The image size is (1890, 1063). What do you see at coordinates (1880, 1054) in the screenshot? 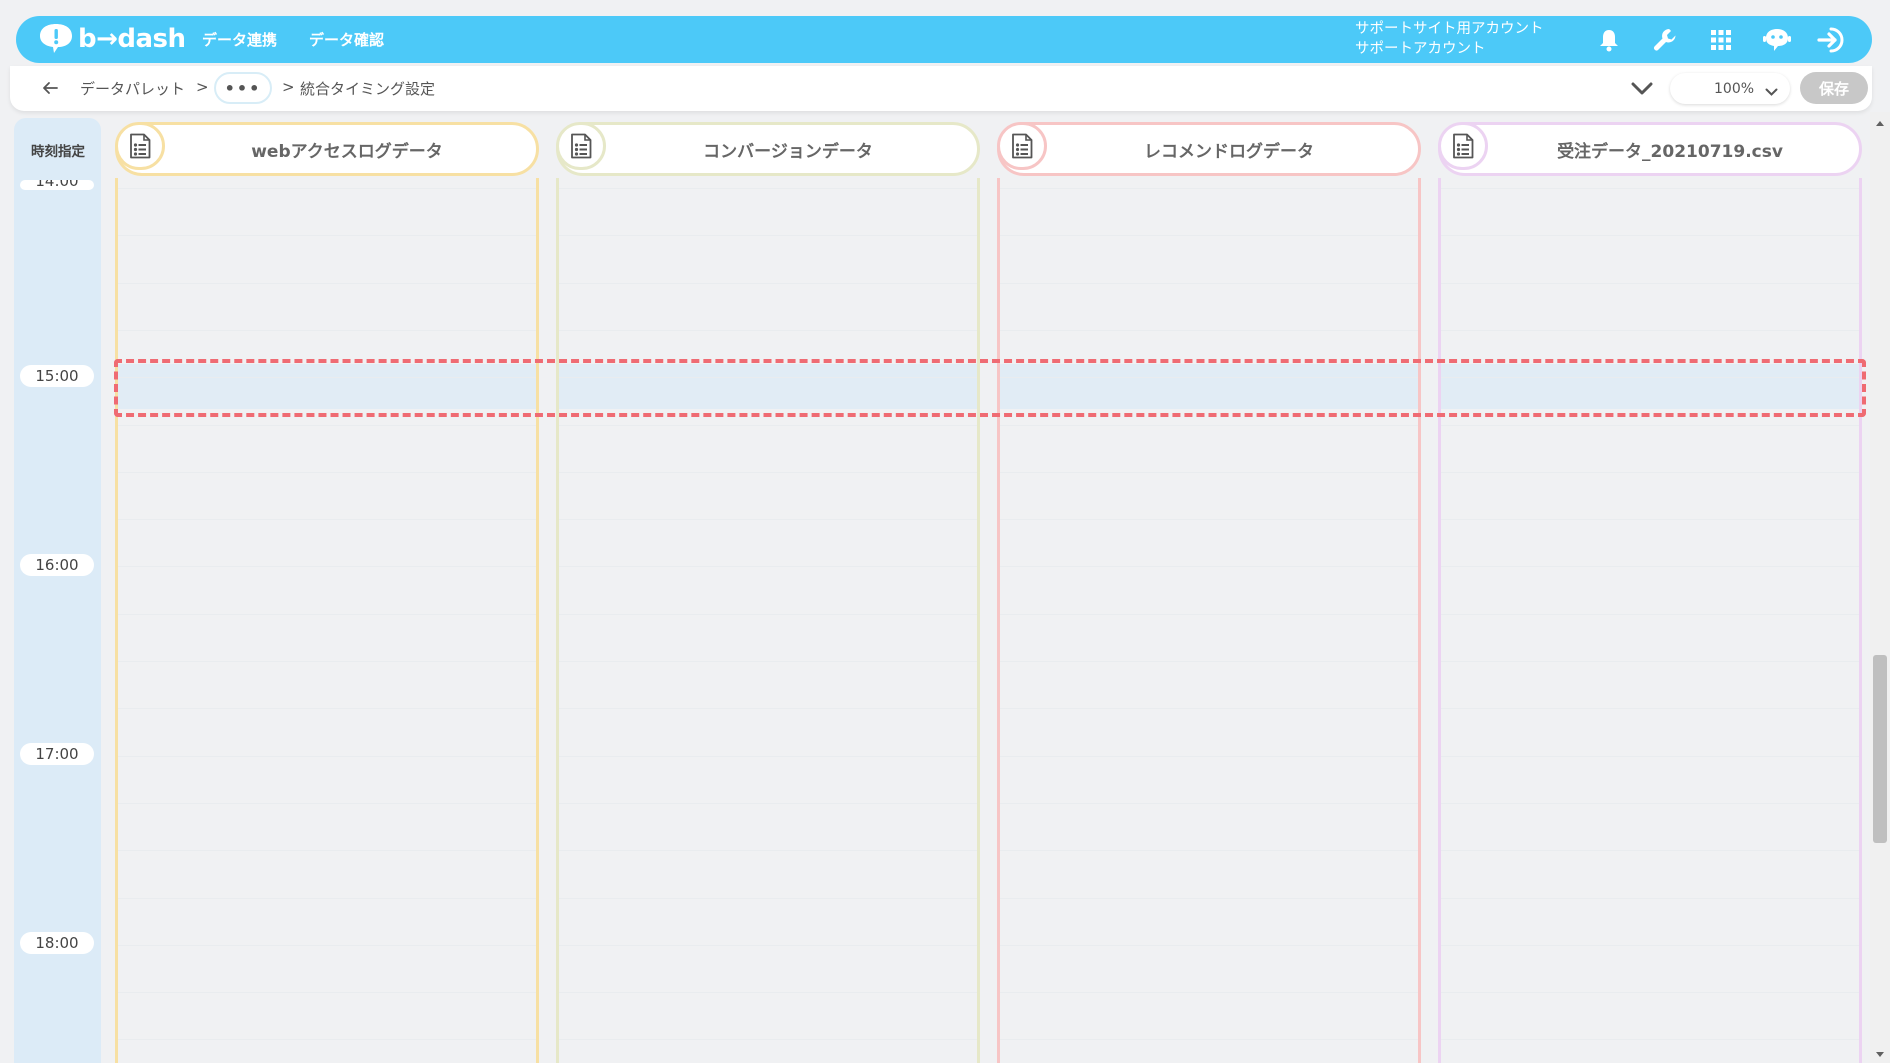
I see `scroll-down-icon` at bounding box center [1880, 1054].